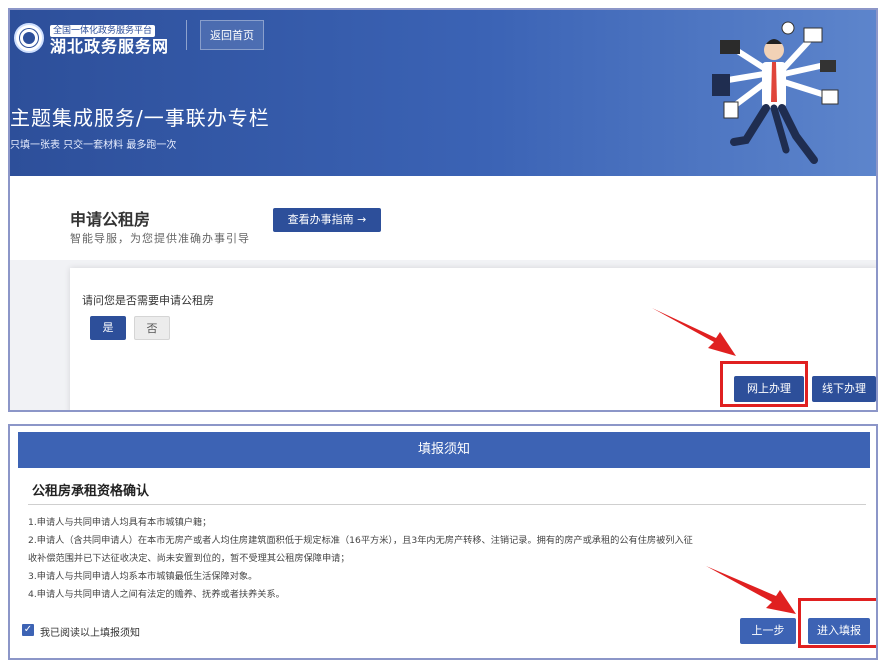  What do you see at coordinates (775, 92) in the screenshot?
I see `multitask-businessman-illustration` at bounding box center [775, 92].